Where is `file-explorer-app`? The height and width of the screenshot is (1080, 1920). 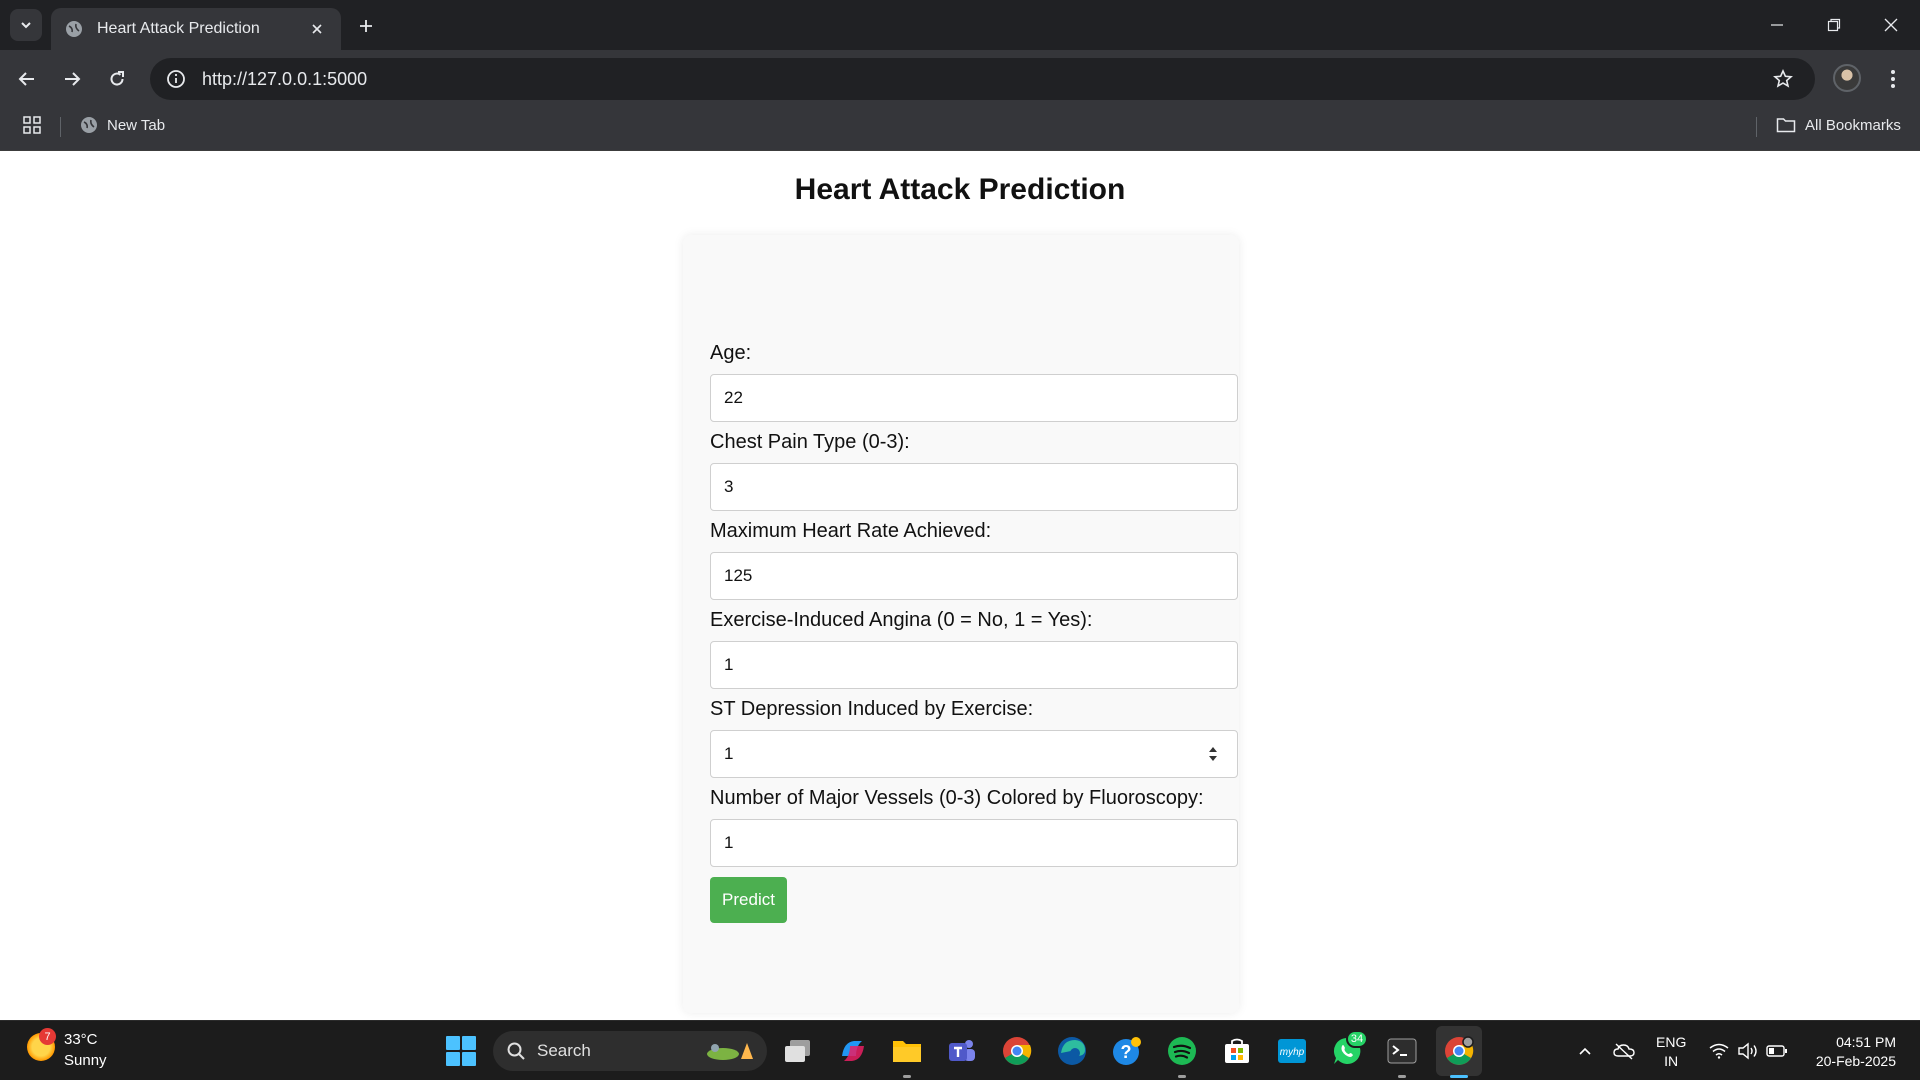
file-explorer-app is located at coordinates (907, 1051).